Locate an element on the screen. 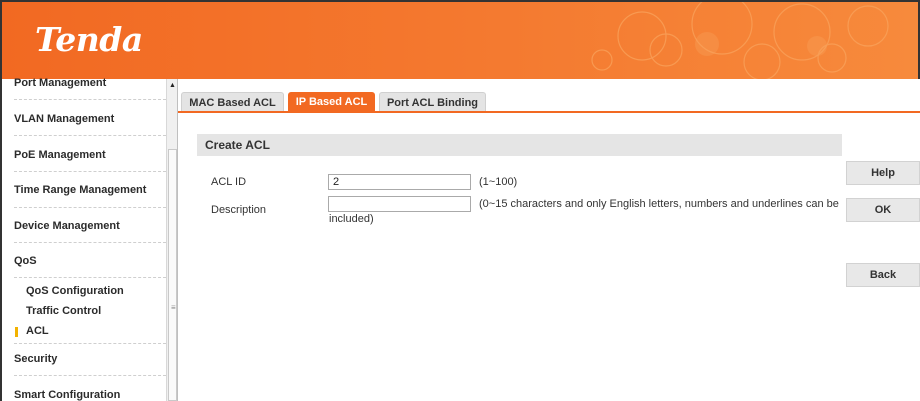  sidebar-item-port-management: Port Management is located at coordinates (90, 83).